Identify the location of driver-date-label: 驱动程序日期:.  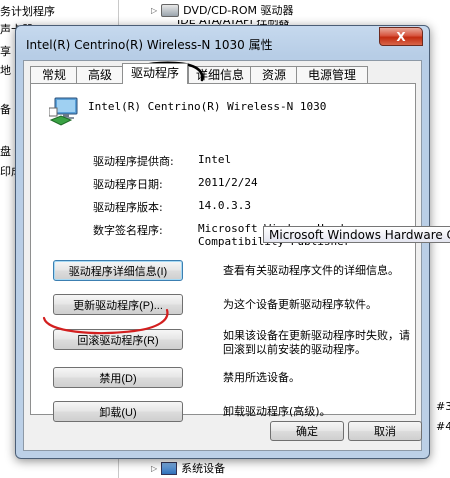
(128, 184).